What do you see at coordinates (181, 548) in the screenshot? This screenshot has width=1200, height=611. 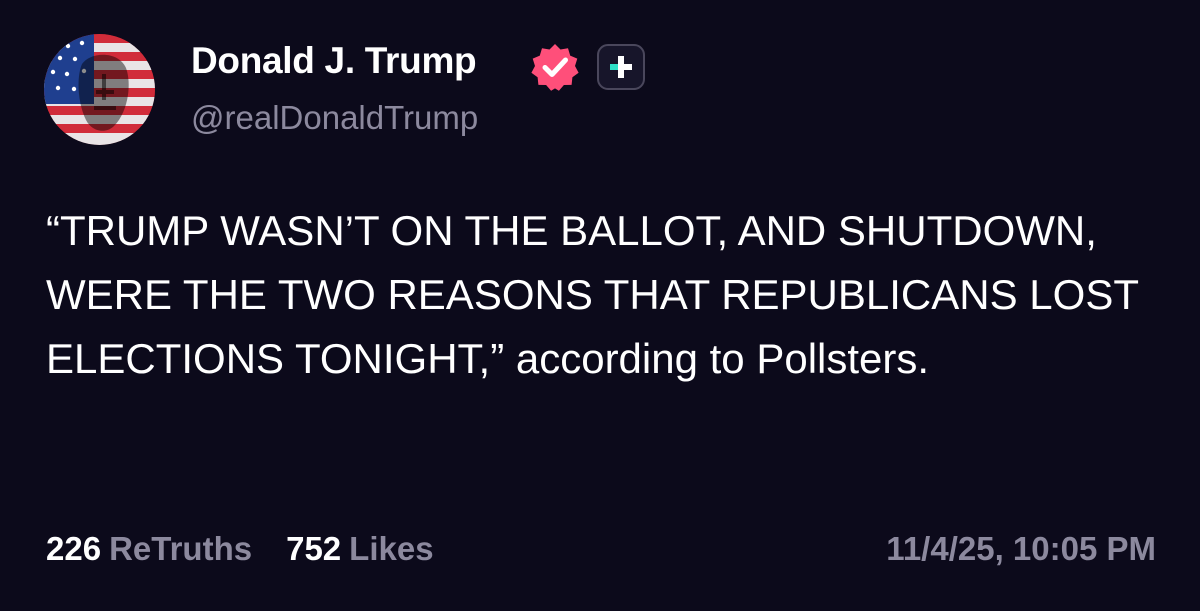 I see `retruths-label: ReTruths` at bounding box center [181, 548].